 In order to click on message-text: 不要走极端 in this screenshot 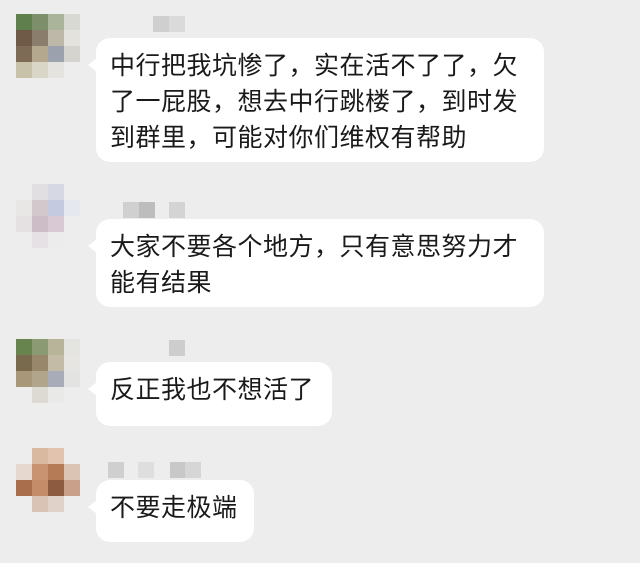, I will do `click(174, 507)`.